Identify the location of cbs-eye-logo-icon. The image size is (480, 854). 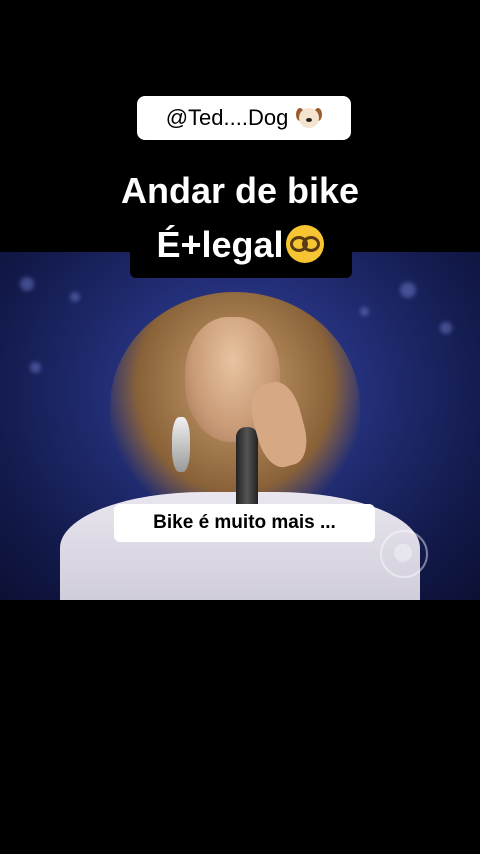
(404, 554).